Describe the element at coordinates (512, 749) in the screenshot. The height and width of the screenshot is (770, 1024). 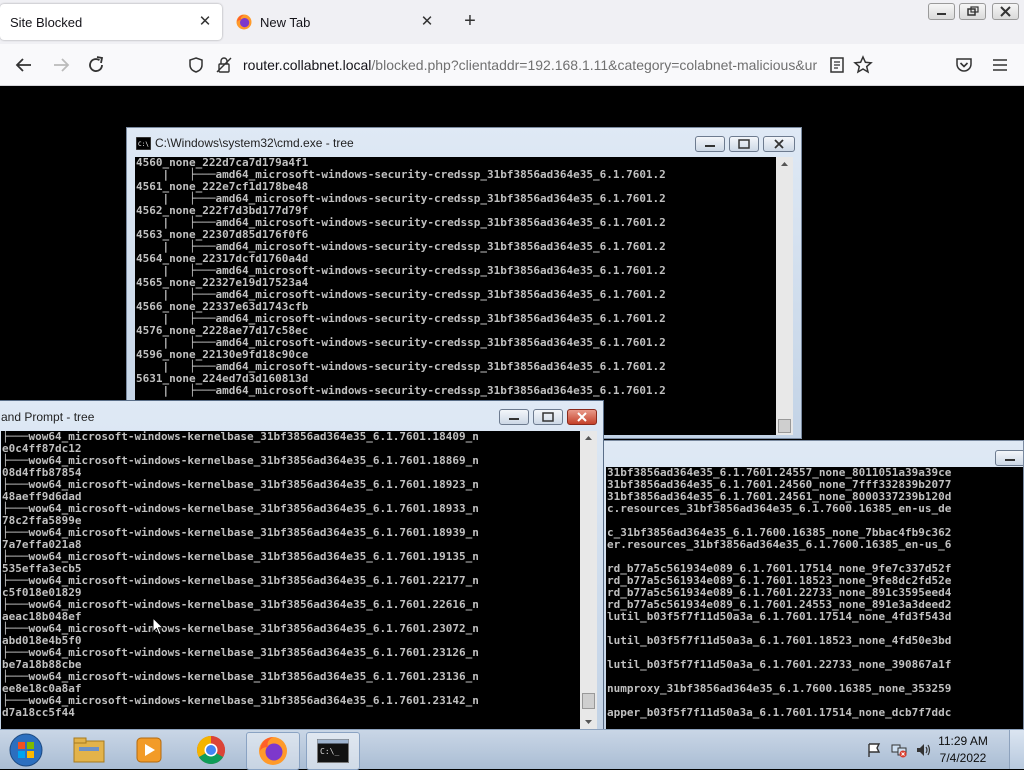
I see `taskbar: C:\_ 11:29 AM 7/4/2022` at that location.